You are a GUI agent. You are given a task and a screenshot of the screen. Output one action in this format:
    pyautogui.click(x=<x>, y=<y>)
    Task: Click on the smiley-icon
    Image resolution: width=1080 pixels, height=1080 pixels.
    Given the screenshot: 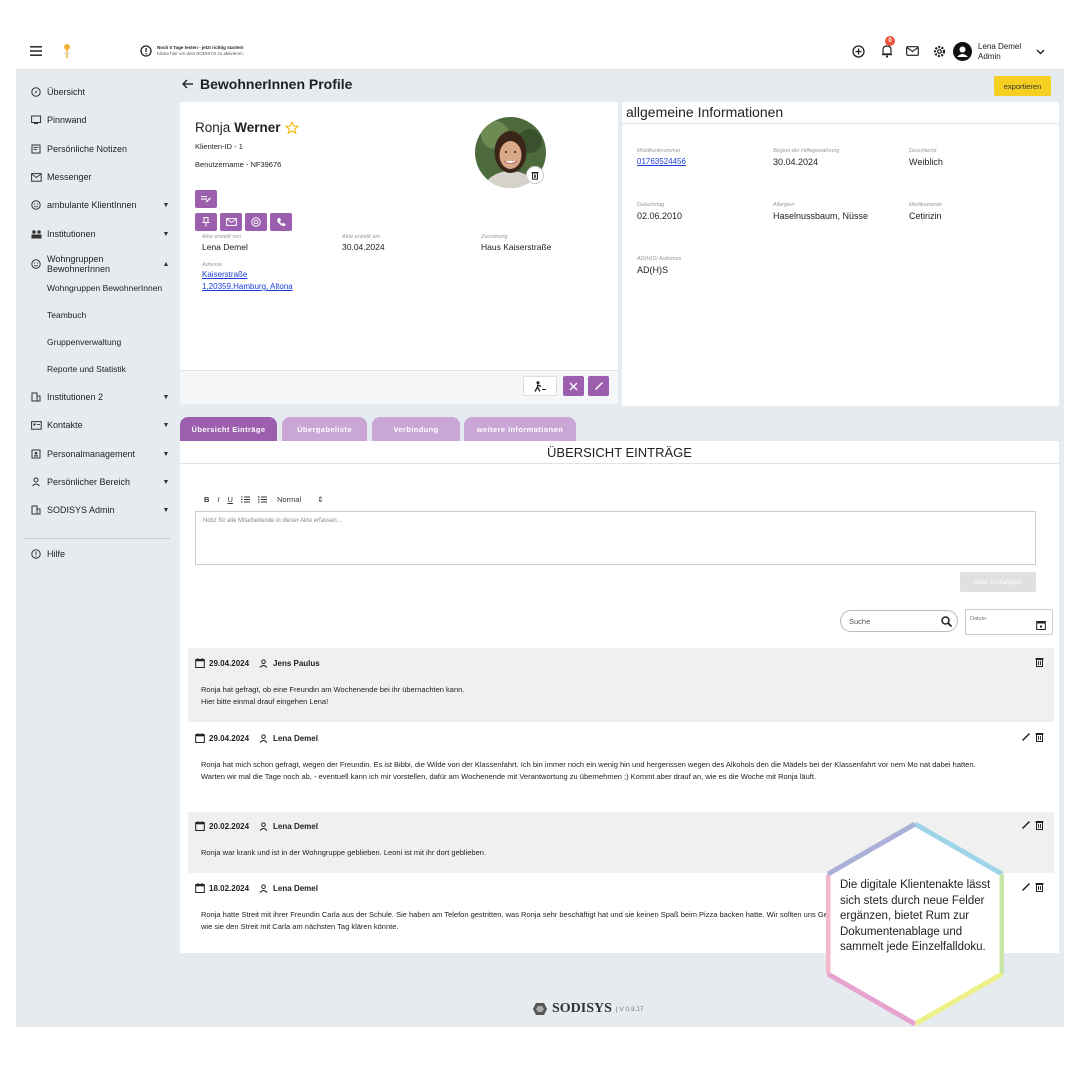 What is the action you would take?
    pyautogui.click(x=38, y=205)
    